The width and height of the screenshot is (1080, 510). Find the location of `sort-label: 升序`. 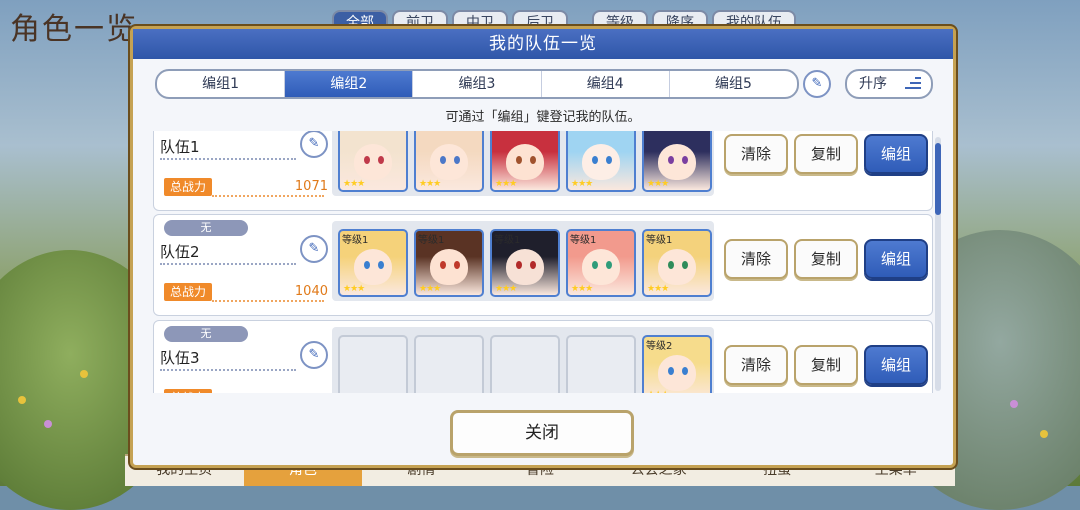

sort-label: 升序 is located at coordinates (873, 84).